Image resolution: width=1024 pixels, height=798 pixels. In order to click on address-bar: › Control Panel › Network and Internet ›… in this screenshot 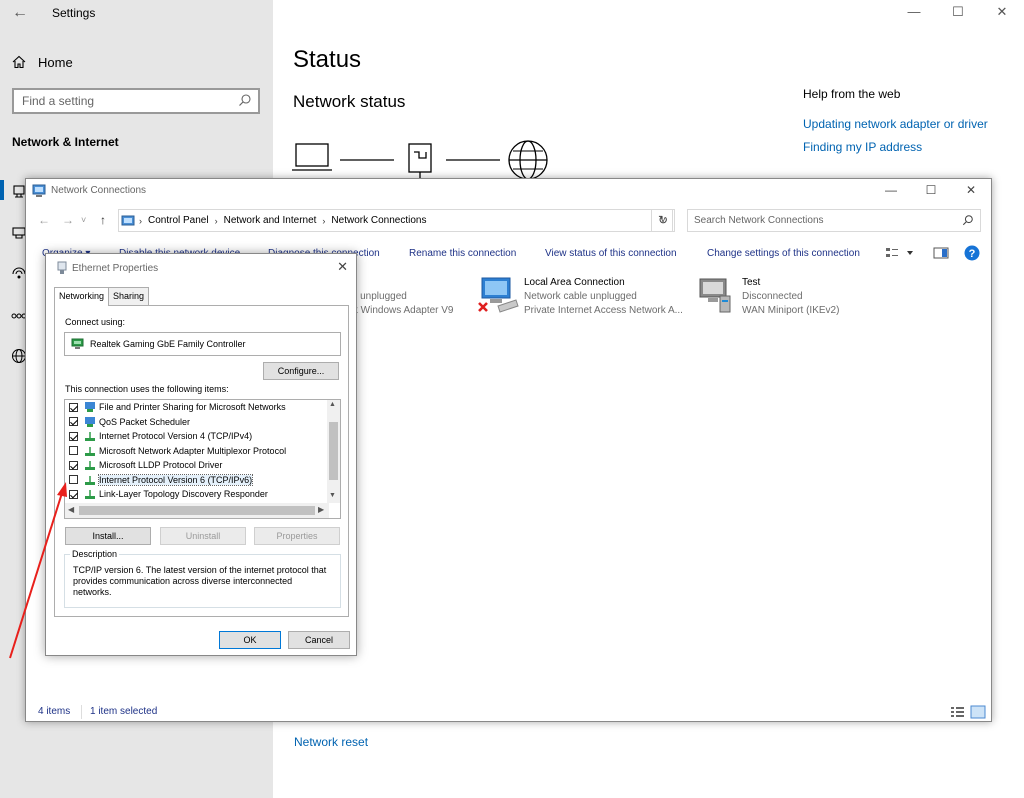, I will do `click(395, 220)`.